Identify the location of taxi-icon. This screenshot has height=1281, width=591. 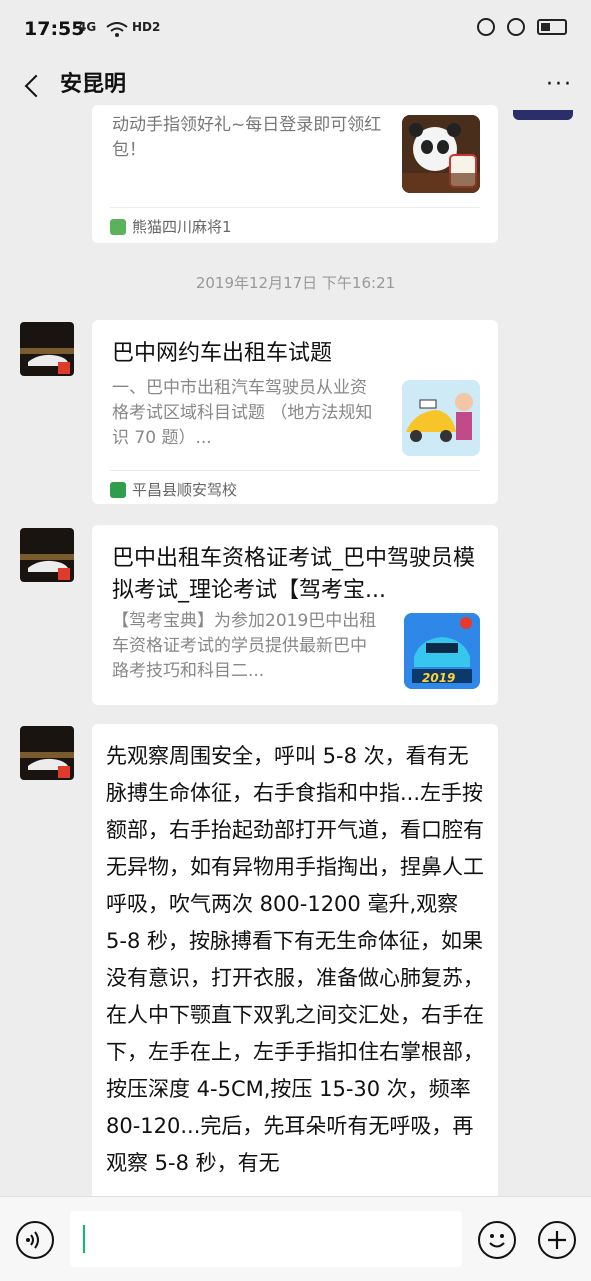
(441, 418).